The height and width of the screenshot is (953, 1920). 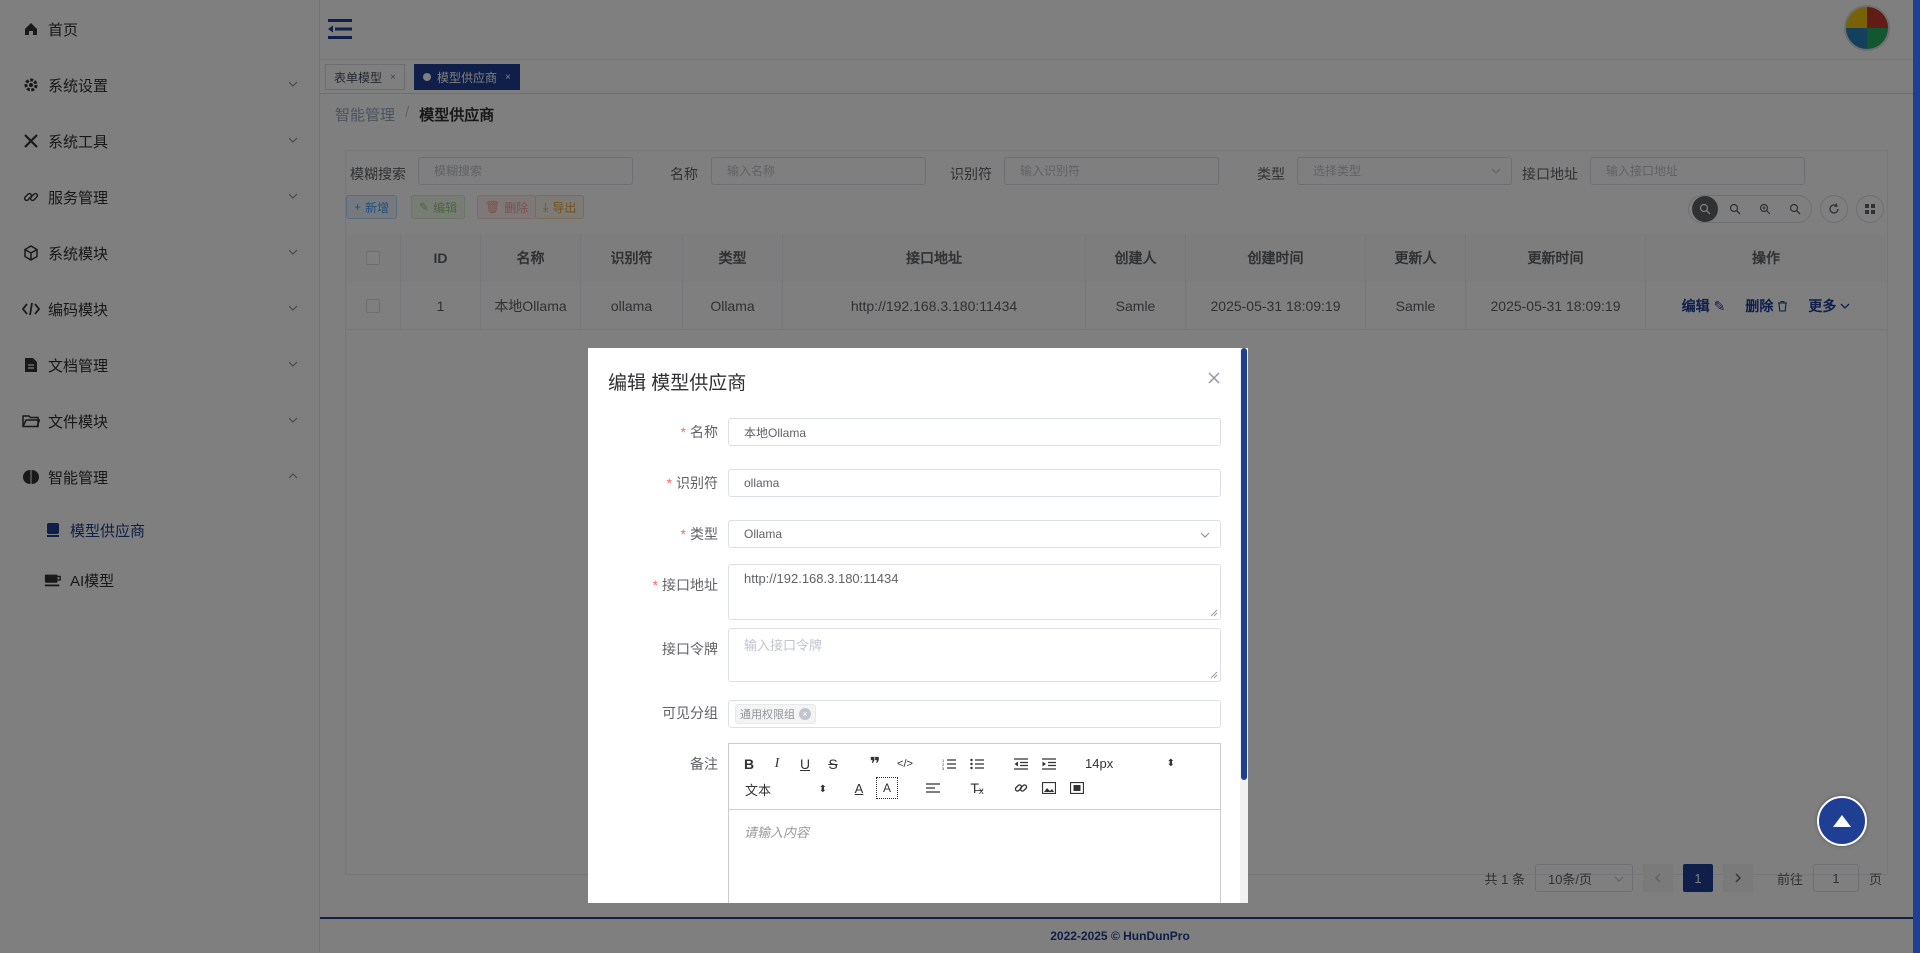 I want to click on dialog-scrollbar-thumb, so click(x=1244, y=564).